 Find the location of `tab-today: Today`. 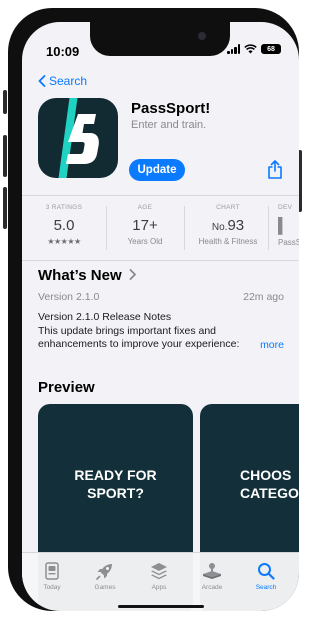

tab-today: Today is located at coordinates (52, 576).